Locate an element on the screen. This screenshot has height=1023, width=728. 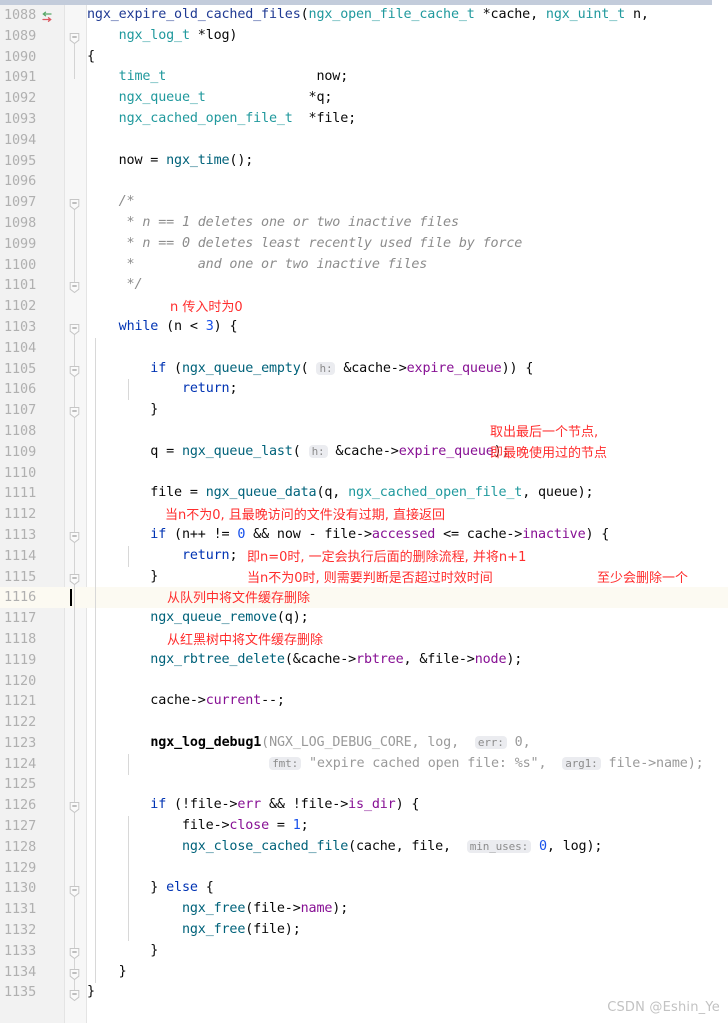
code-line: 1134 } is located at coordinates (364, 972).